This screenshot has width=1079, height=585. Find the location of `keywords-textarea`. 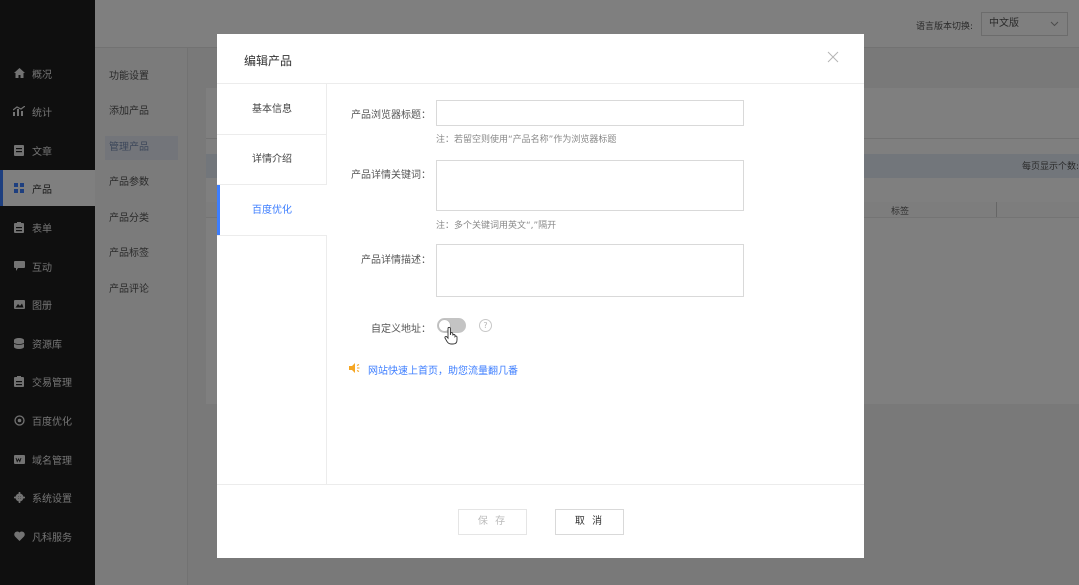

keywords-textarea is located at coordinates (590, 185).